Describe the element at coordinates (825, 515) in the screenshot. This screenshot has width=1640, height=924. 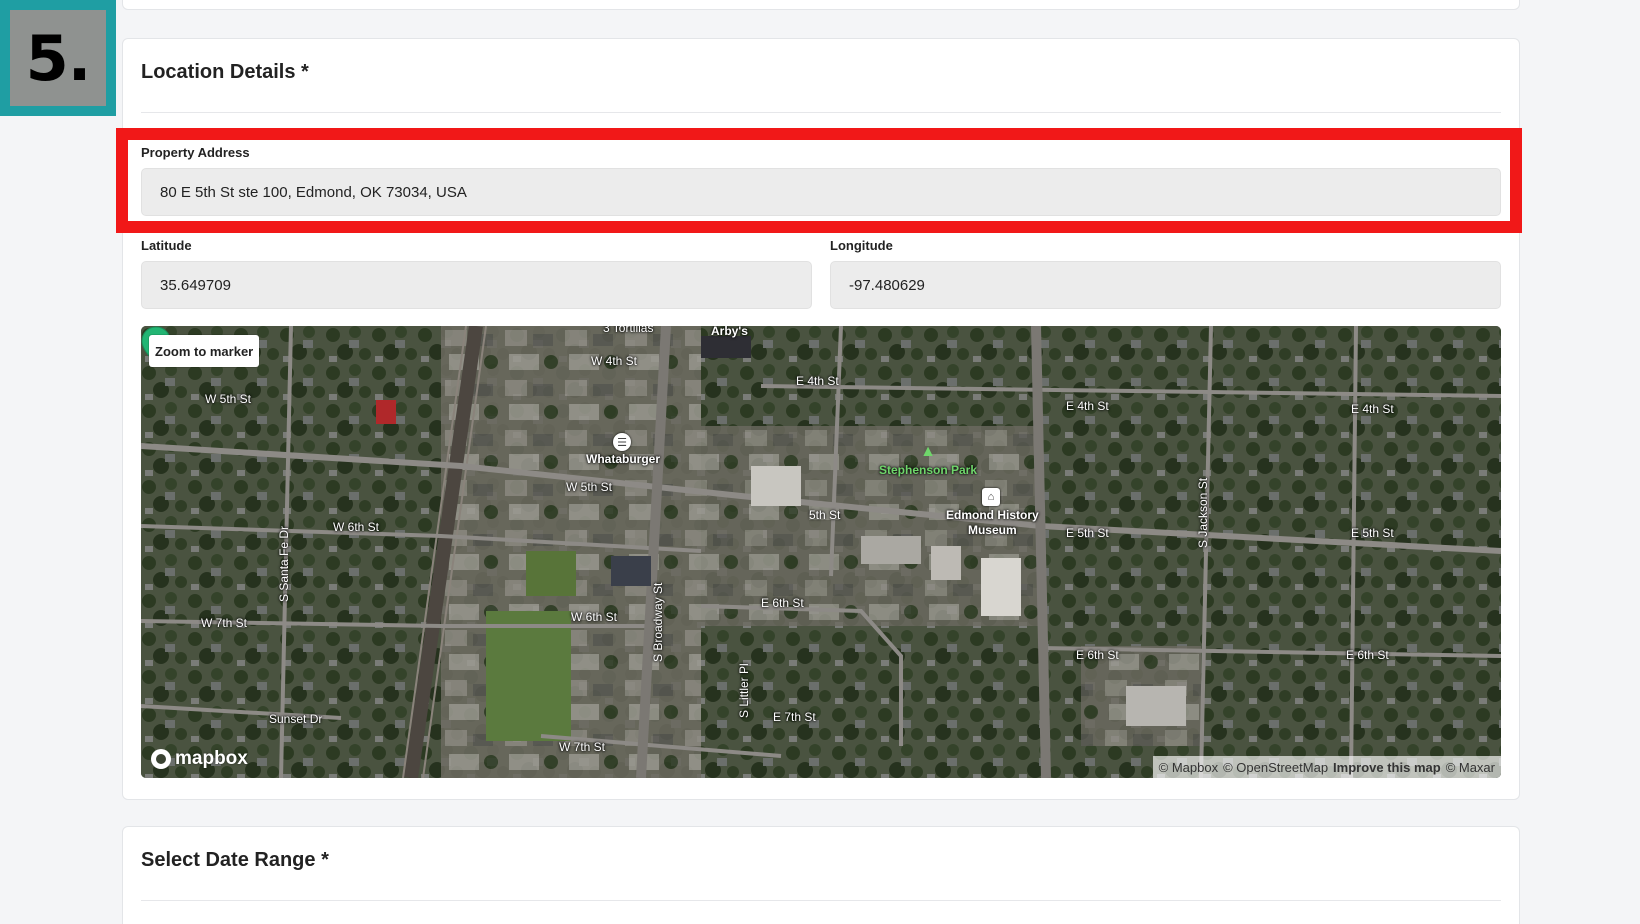
I see `street-label: 5th St` at that location.